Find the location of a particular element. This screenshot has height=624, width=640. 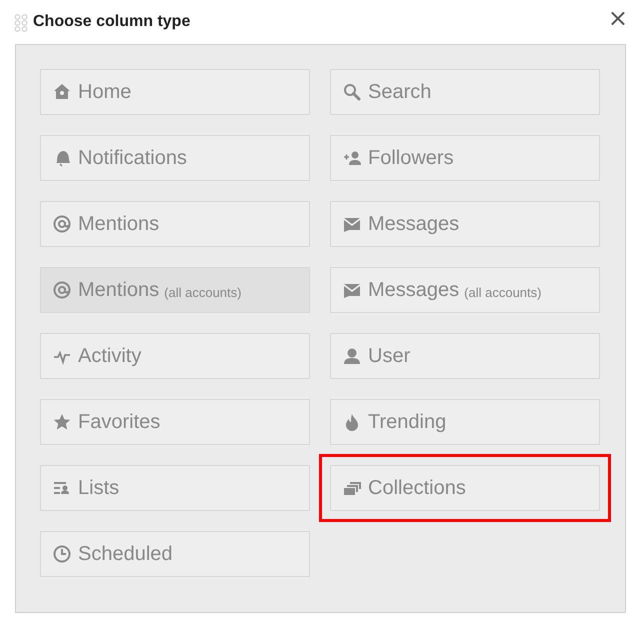

house-icon is located at coordinates (62, 92).